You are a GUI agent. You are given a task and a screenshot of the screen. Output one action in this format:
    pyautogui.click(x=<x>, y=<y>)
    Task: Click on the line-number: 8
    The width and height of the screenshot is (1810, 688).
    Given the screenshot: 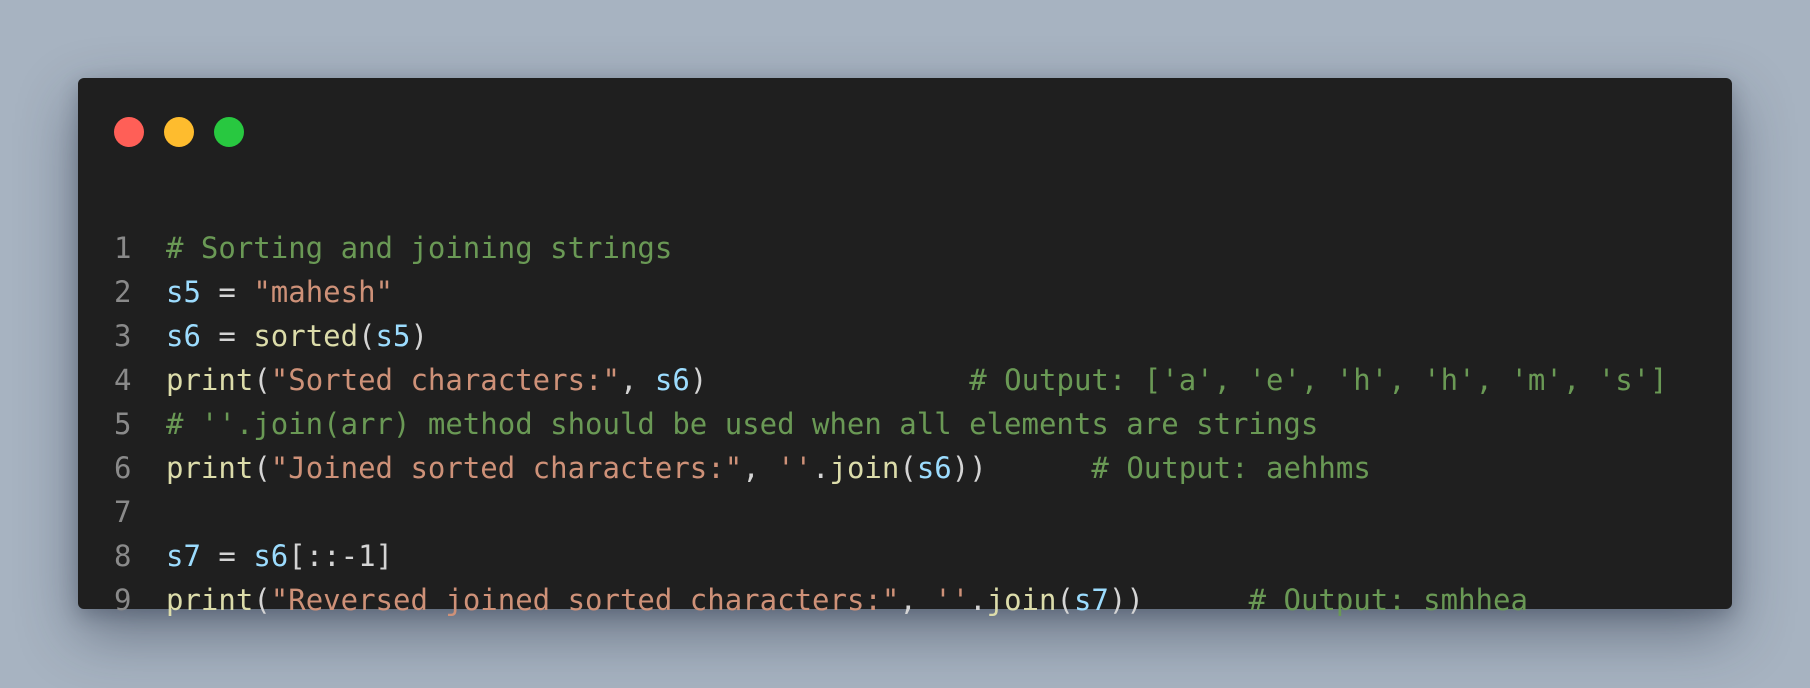 What is the action you would take?
    pyautogui.click(x=123, y=556)
    